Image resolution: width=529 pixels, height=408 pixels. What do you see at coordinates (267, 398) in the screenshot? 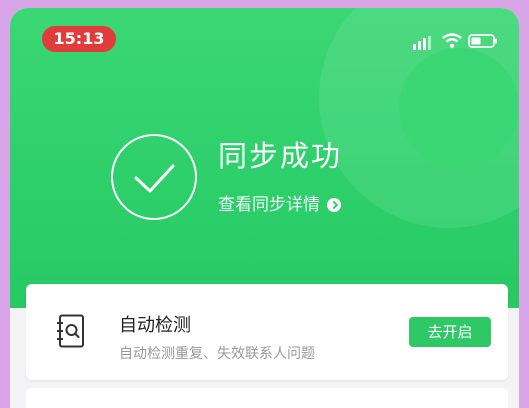
I see `next-card` at bounding box center [267, 398].